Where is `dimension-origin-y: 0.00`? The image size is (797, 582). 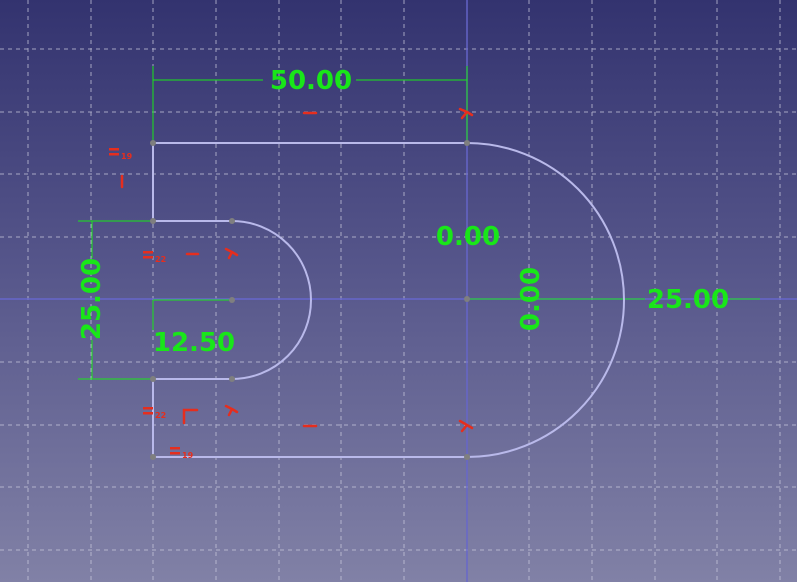 dimension-origin-y: 0.00 is located at coordinates (531, 299).